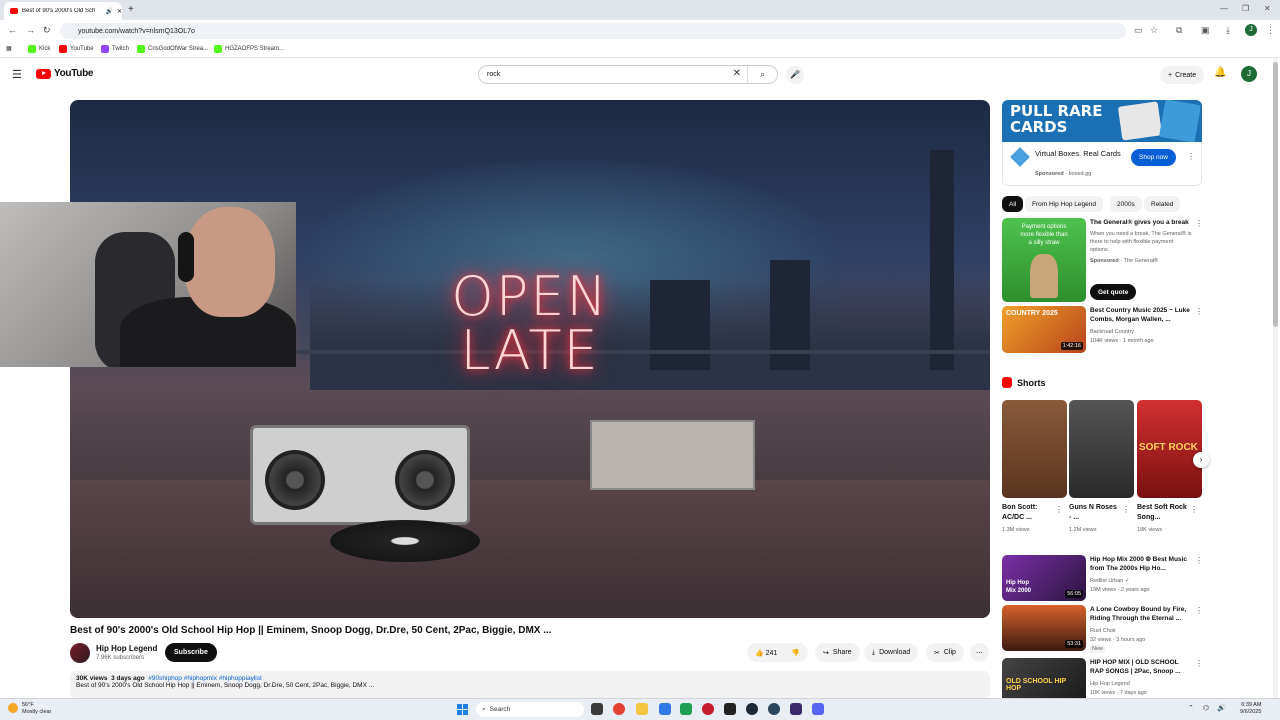  I want to click on close-window-button: ✕, so click(1267, 8).